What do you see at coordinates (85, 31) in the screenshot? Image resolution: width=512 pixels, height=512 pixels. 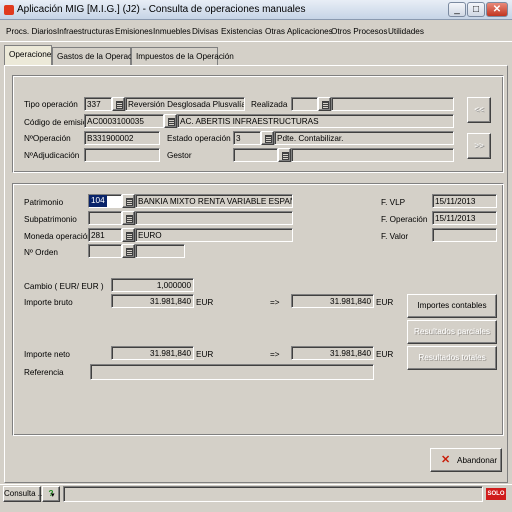 I see `menu-infraestructuras: Infraestructuras` at bounding box center [85, 31].